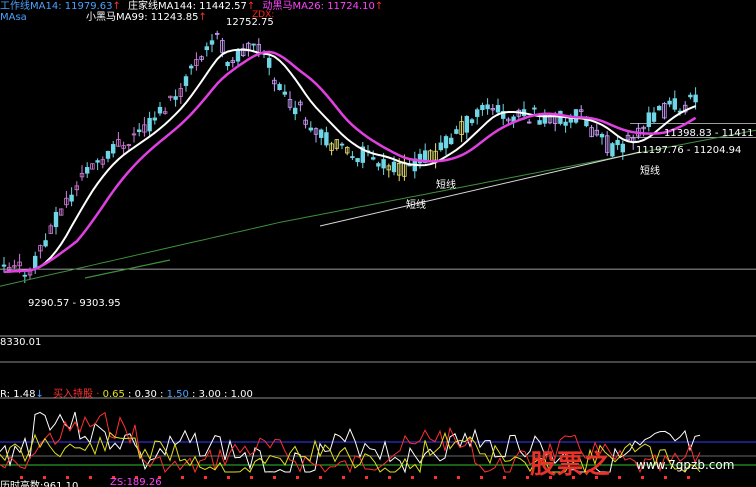 The width and height of the screenshot is (756, 487). What do you see at coordinates (650, 171) in the screenshot?
I see `annotation-short-3: 短线` at bounding box center [650, 171].